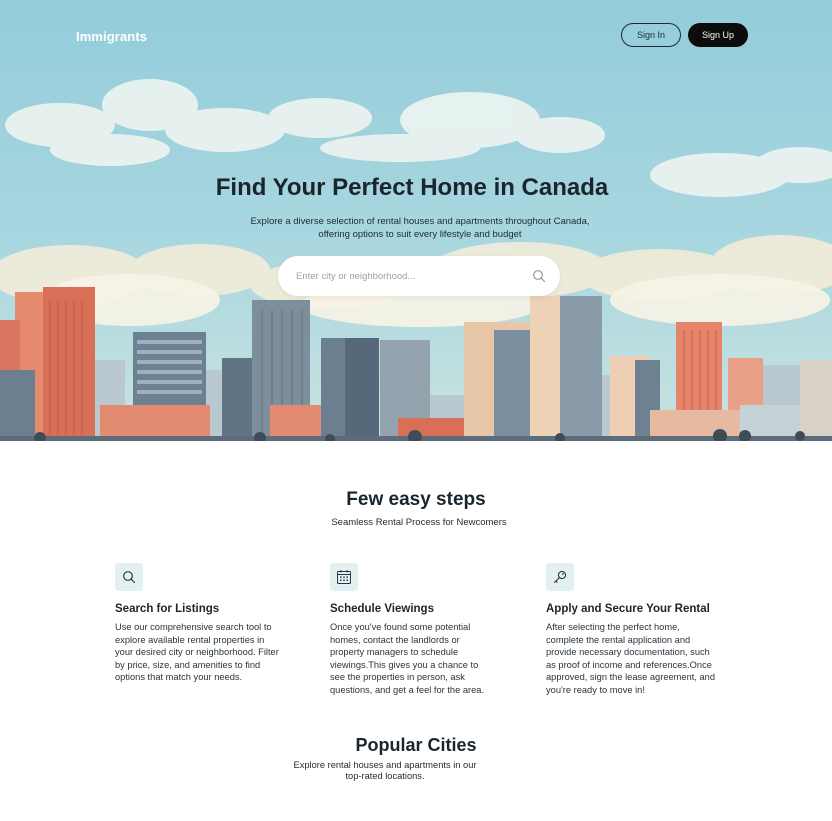 The width and height of the screenshot is (832, 821). I want to click on brand-logo: Immigrants, so click(111, 36).